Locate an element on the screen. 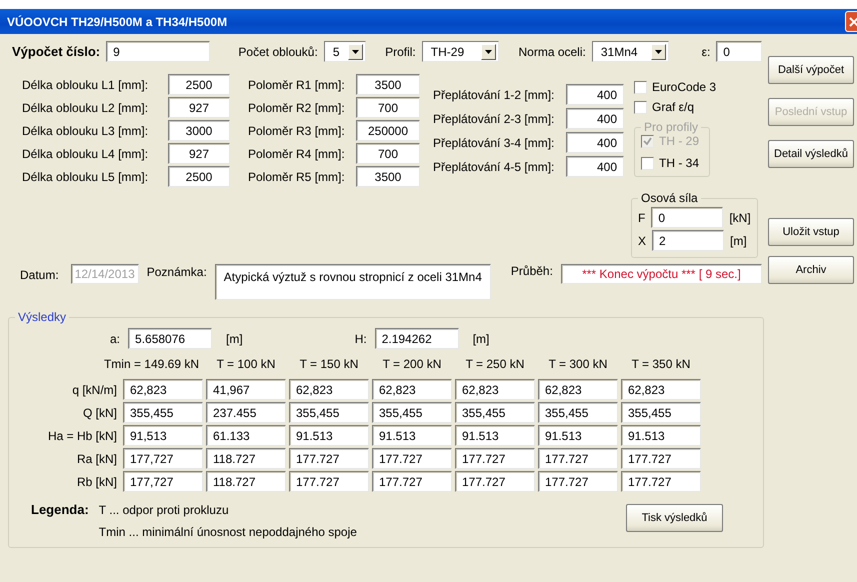 Image resolution: width=857 pixels, height=582 pixels. row-label: Q [kN] is located at coordinates (100, 413).